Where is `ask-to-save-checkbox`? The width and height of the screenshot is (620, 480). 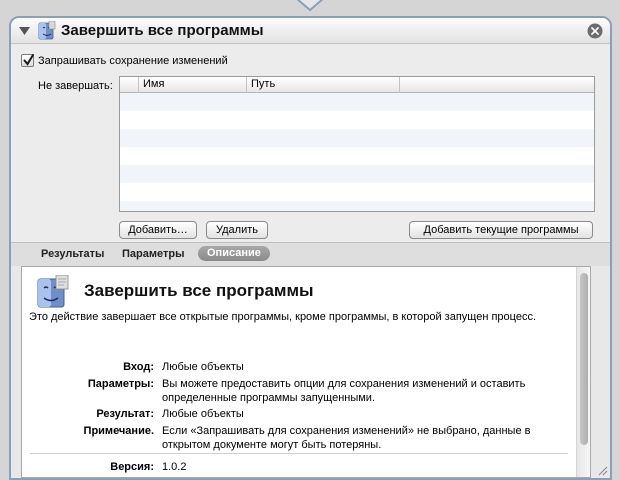
ask-to-save-checkbox is located at coordinates (27, 60).